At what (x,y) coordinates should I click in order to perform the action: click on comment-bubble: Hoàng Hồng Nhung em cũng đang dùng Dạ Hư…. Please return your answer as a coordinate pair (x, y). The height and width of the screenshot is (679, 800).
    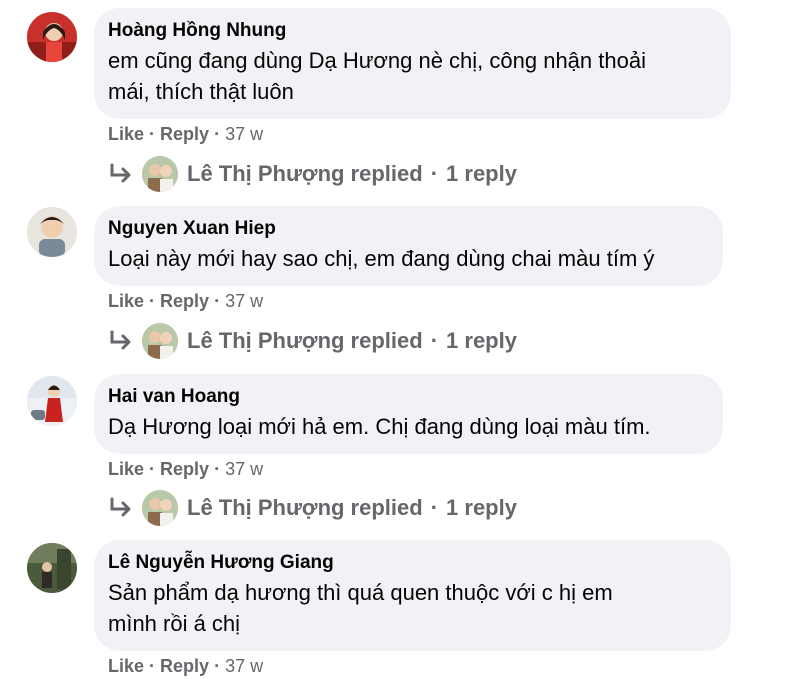
    Looking at the image, I should click on (412, 63).